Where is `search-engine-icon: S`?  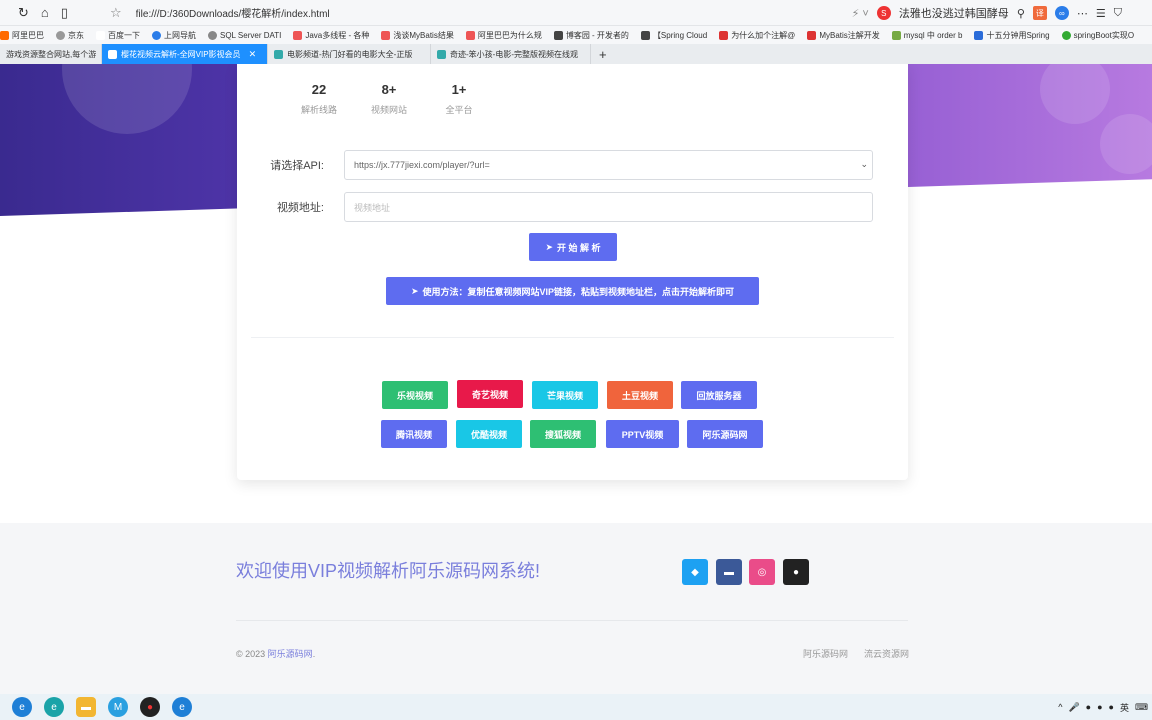 search-engine-icon: S is located at coordinates (883, 13).